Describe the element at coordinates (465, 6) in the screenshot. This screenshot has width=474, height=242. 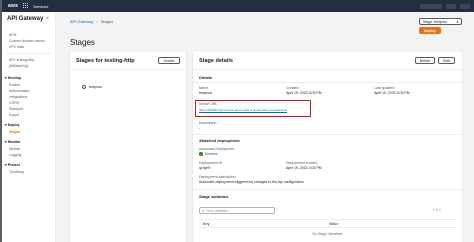
I see `region-menu` at that location.